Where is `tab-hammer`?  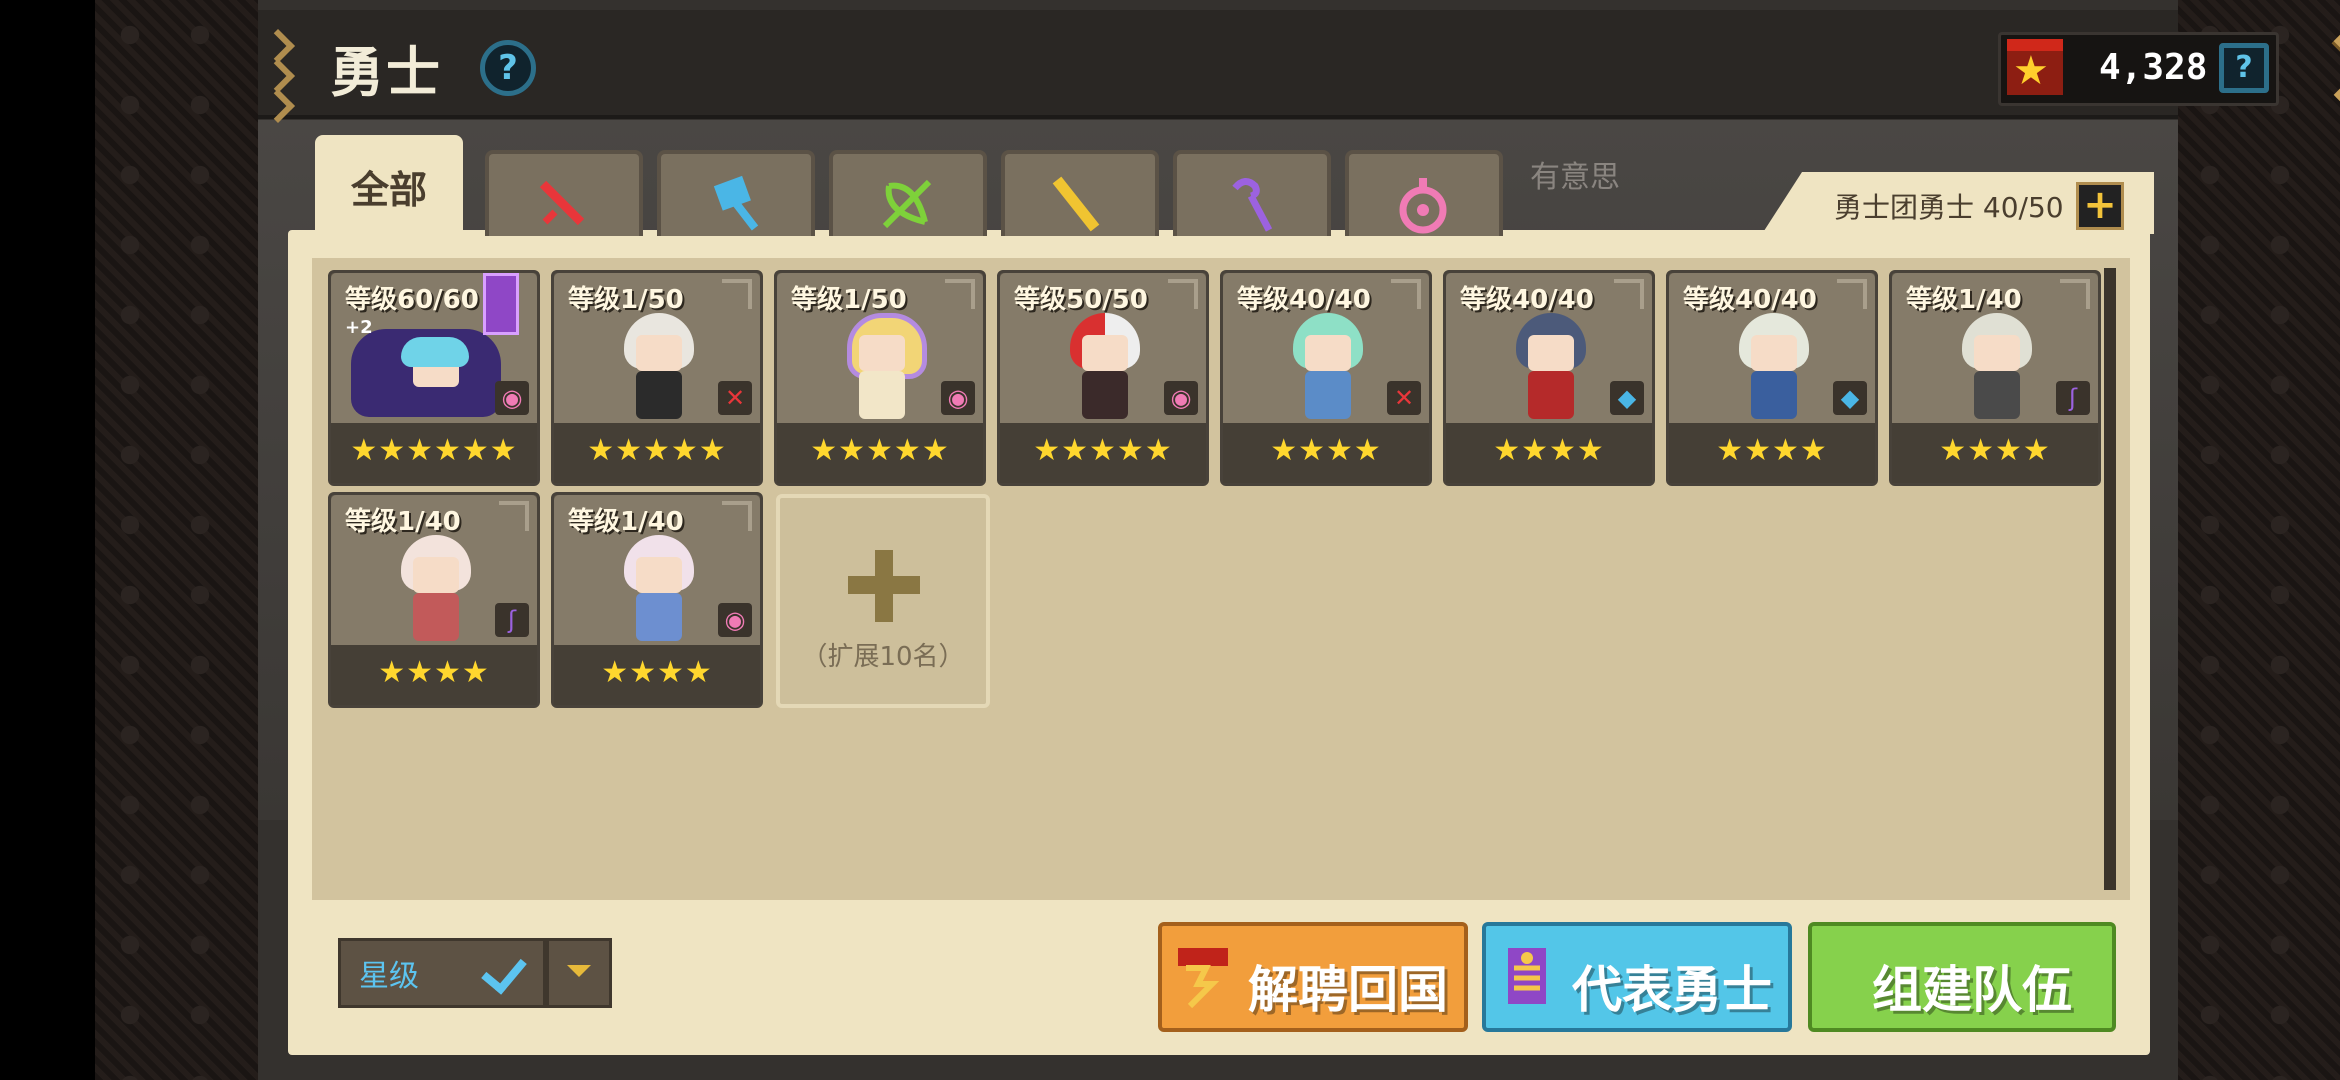 tab-hammer is located at coordinates (736, 193).